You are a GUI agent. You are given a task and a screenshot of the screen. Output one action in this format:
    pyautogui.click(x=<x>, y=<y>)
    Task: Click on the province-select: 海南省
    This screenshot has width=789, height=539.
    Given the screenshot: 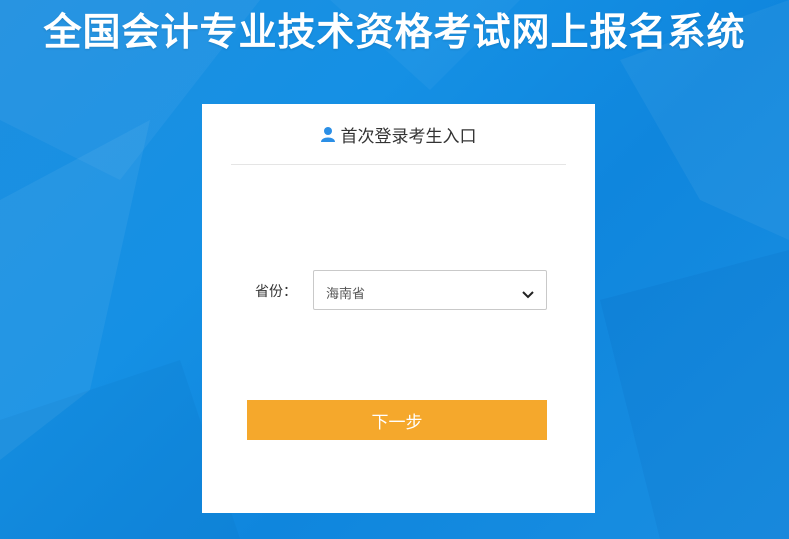 What is the action you would take?
    pyautogui.click(x=430, y=290)
    